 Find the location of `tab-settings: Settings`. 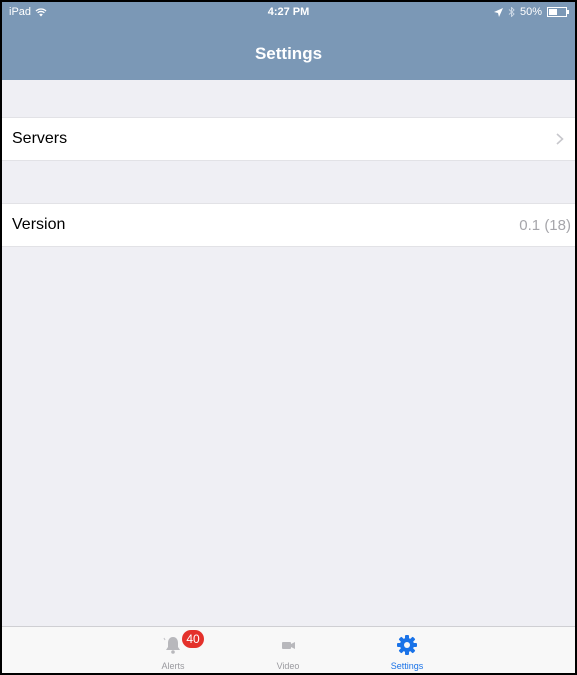

tab-settings: Settings is located at coordinates (407, 650).